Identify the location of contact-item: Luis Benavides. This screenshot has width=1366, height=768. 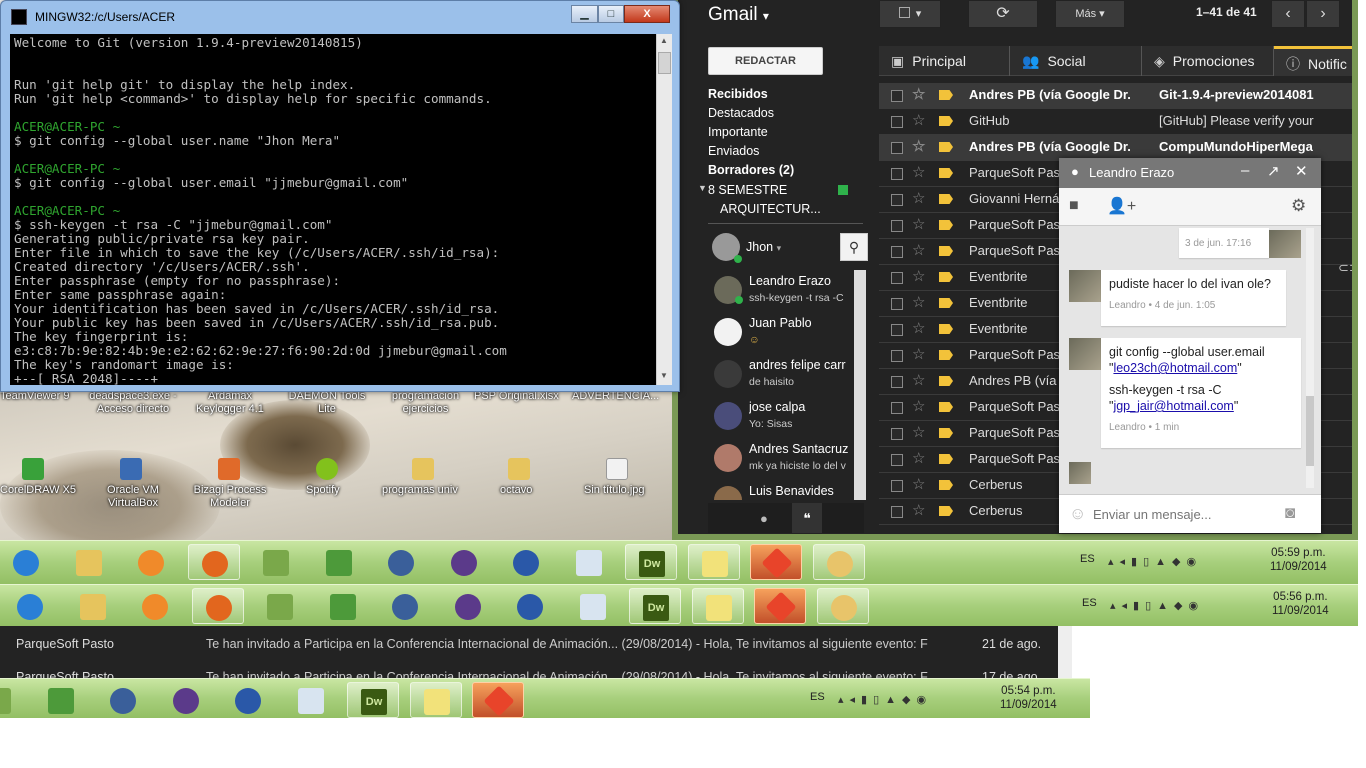
(782, 492).